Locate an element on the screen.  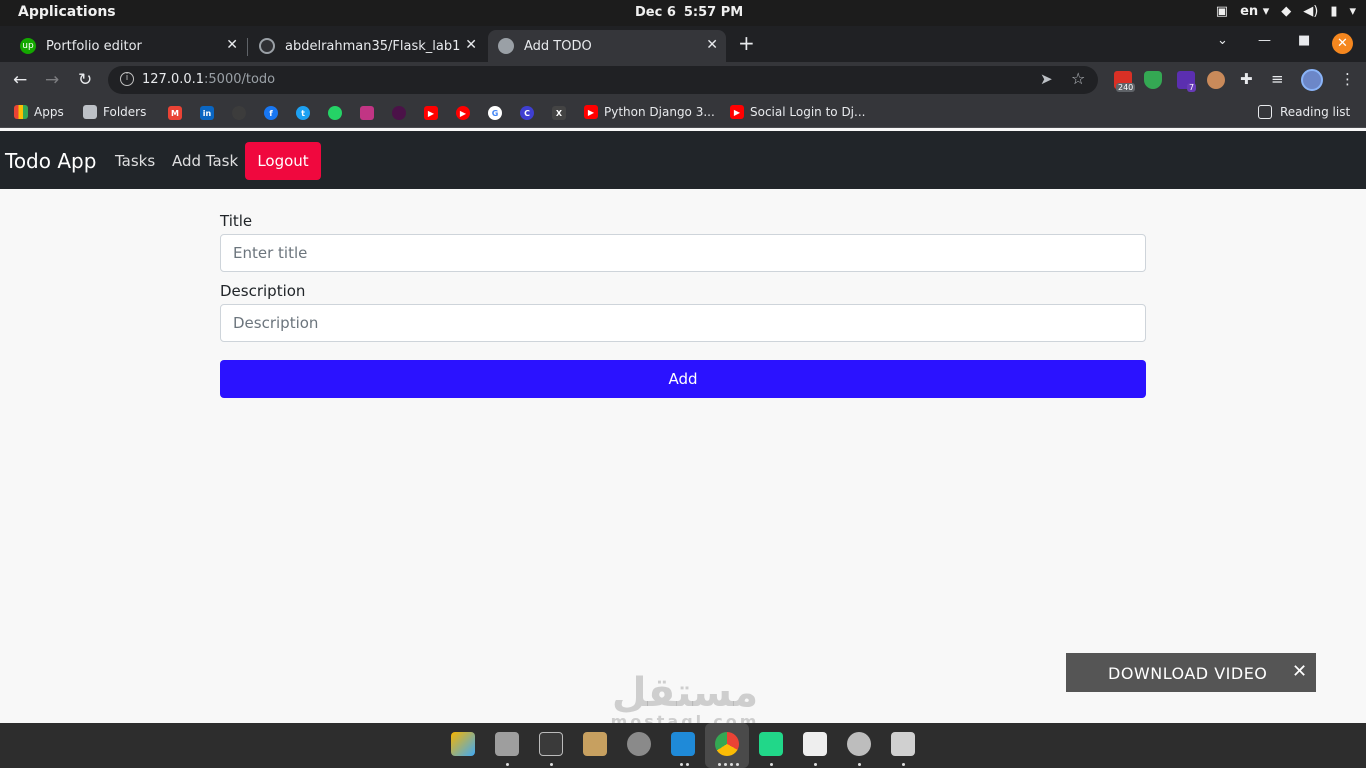
taskbar-dock is located at coordinates (683, 745).